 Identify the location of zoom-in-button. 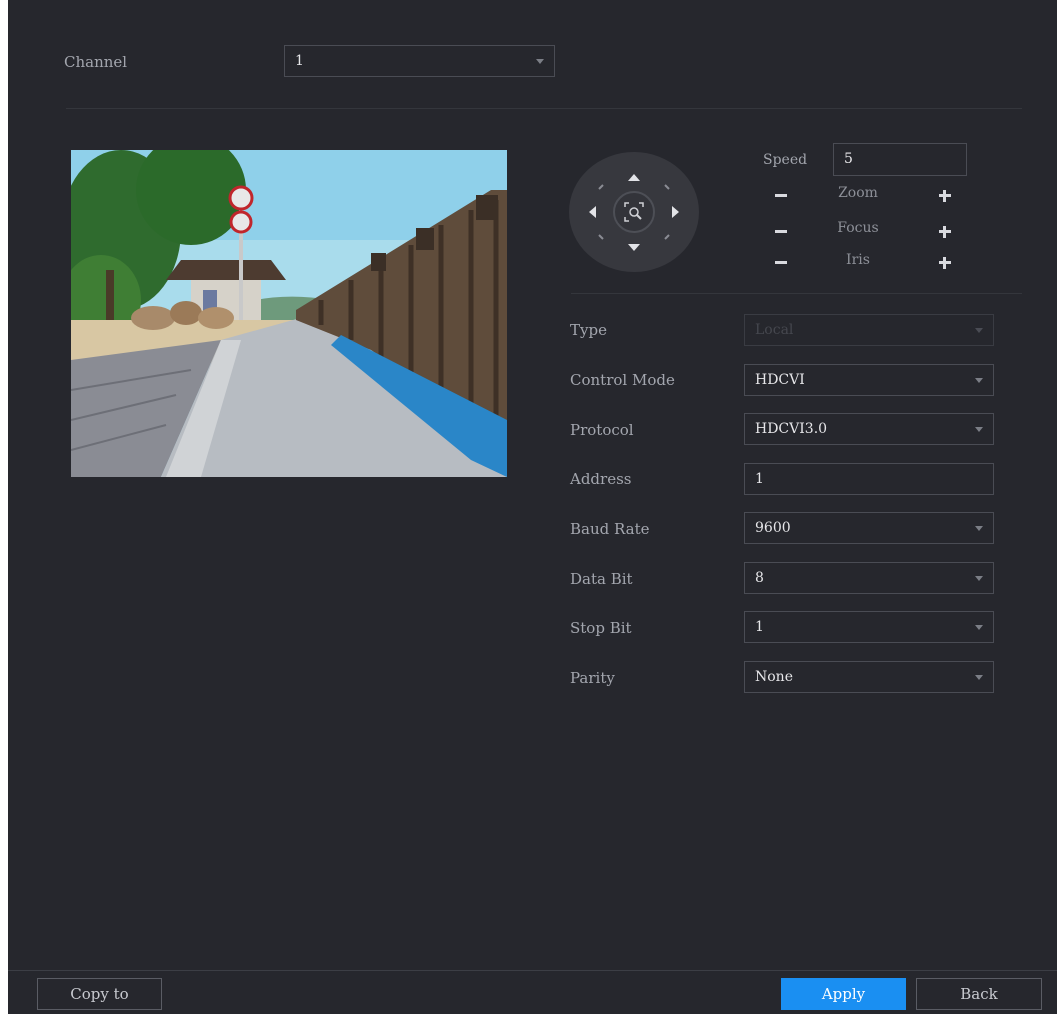
(945, 196).